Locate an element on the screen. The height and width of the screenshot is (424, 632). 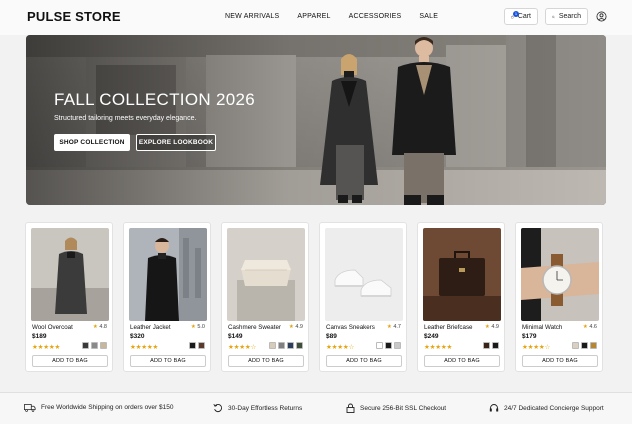
product-rating: ★ 4.8 is located at coordinates (99, 327).